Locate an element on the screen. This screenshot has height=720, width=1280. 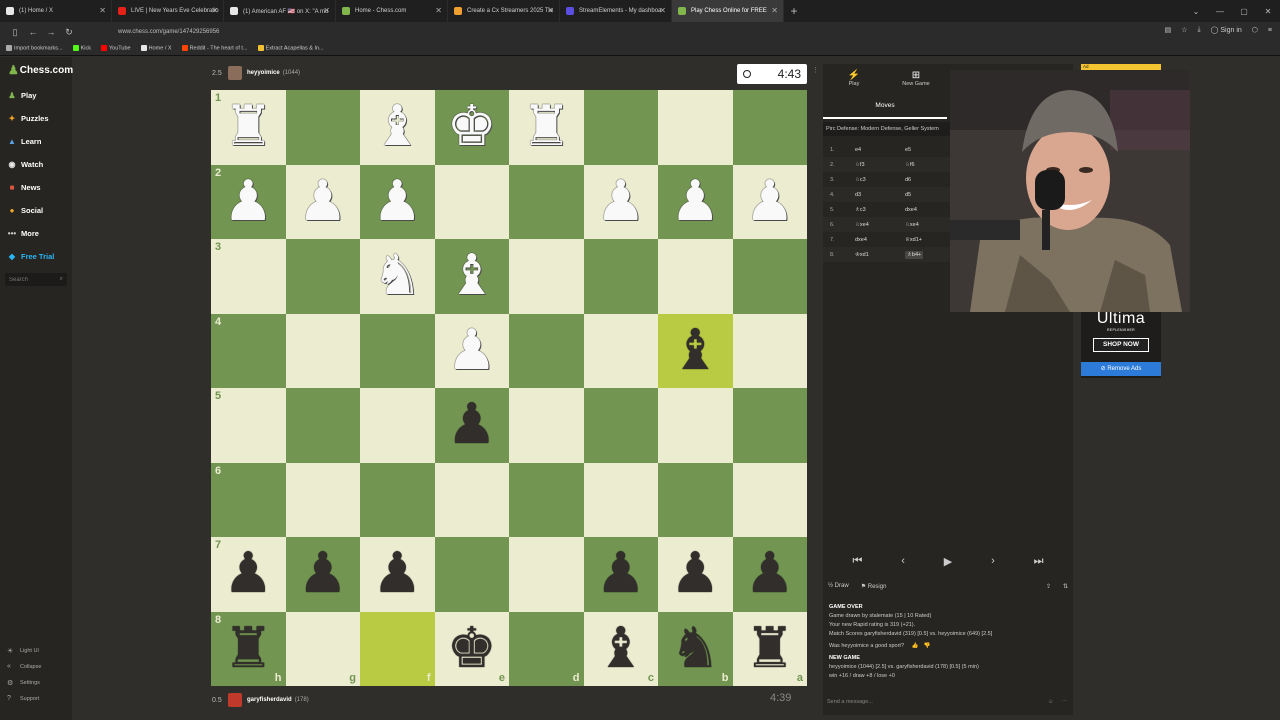
sidebar-item-free-trial: ◆ Free Trial is located at coordinates (30, 256).